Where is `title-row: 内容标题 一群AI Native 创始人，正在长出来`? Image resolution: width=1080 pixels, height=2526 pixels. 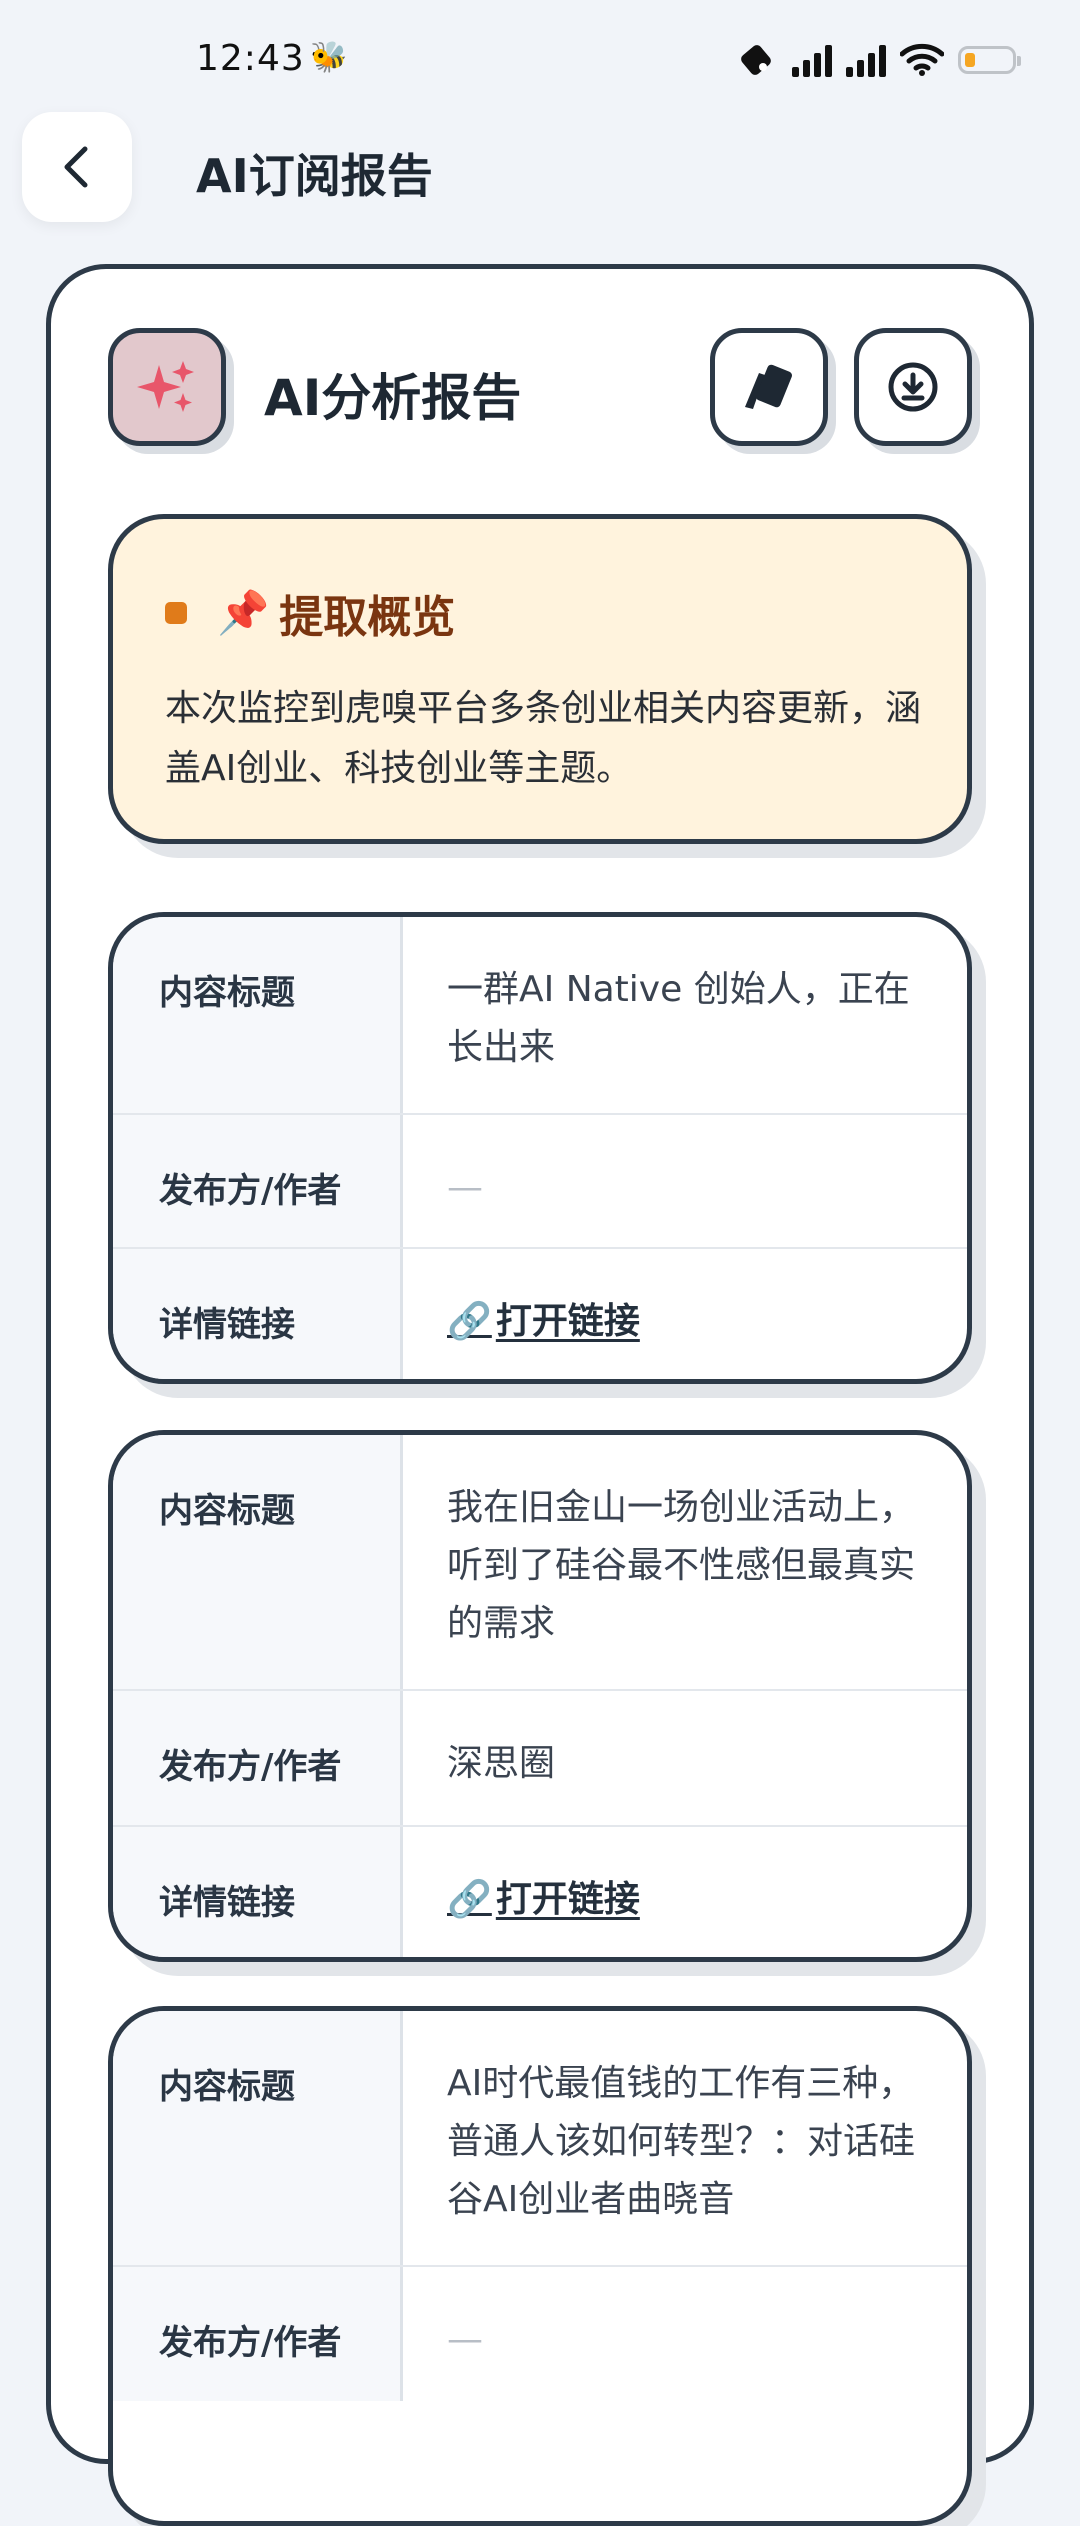
title-row: 内容标题 一群AI Native 创始人，正在长出来 is located at coordinates (540, 1015).